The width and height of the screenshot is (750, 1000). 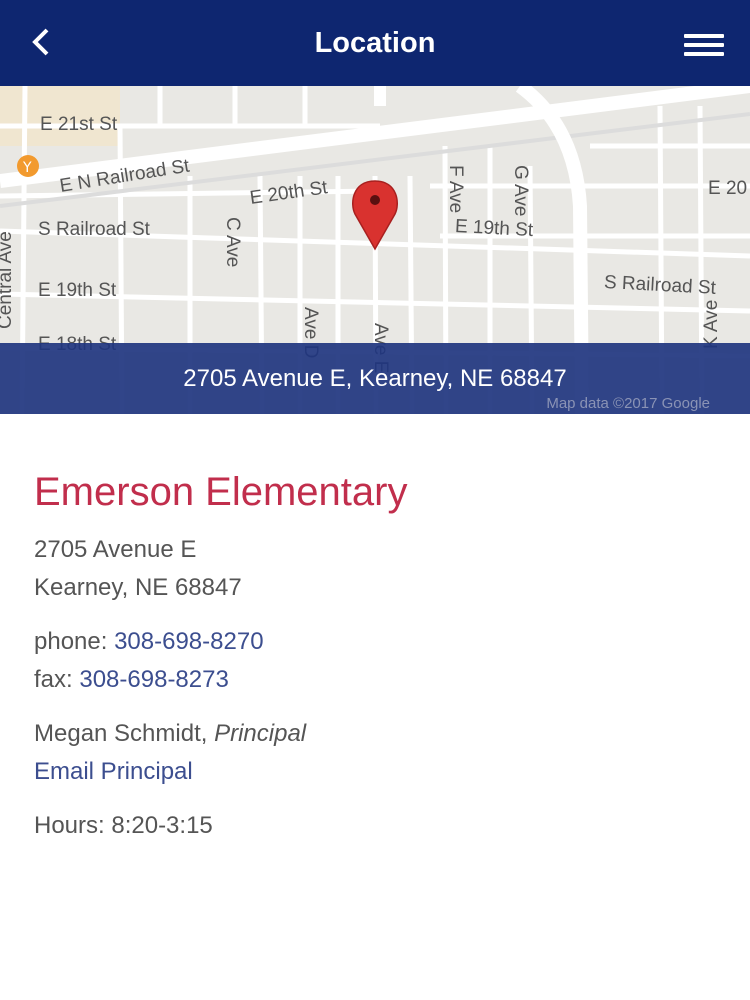 What do you see at coordinates (379, 734) in the screenshot?
I see `principal-row: Megan Schmidt, Principal` at bounding box center [379, 734].